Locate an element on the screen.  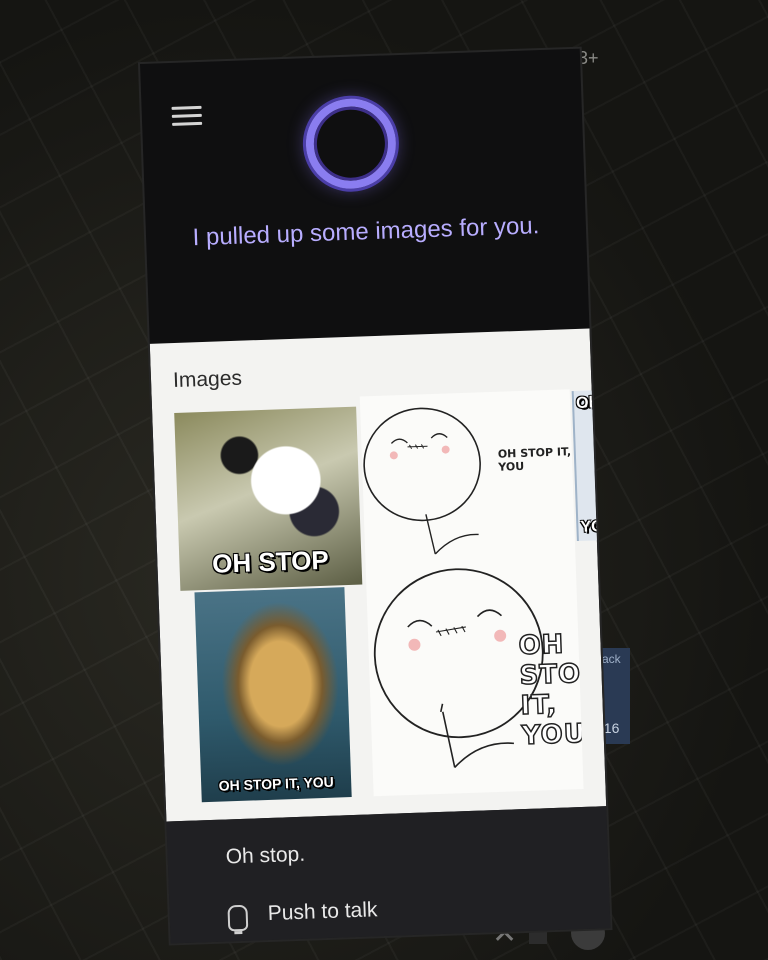
image-caption: OH STOP is located at coordinates (270, 561).